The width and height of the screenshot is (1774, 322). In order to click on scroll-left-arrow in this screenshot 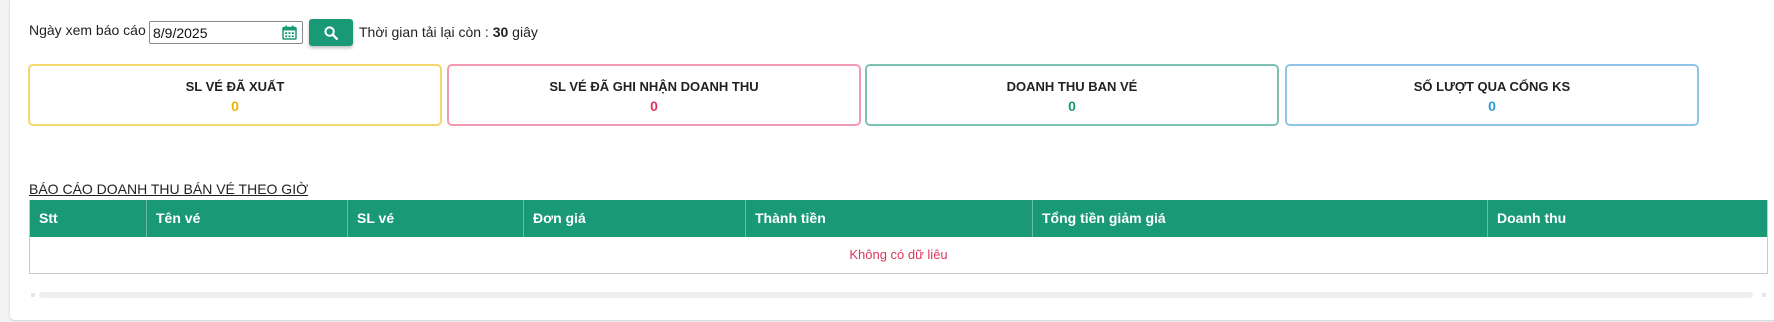, I will do `click(33, 295)`.